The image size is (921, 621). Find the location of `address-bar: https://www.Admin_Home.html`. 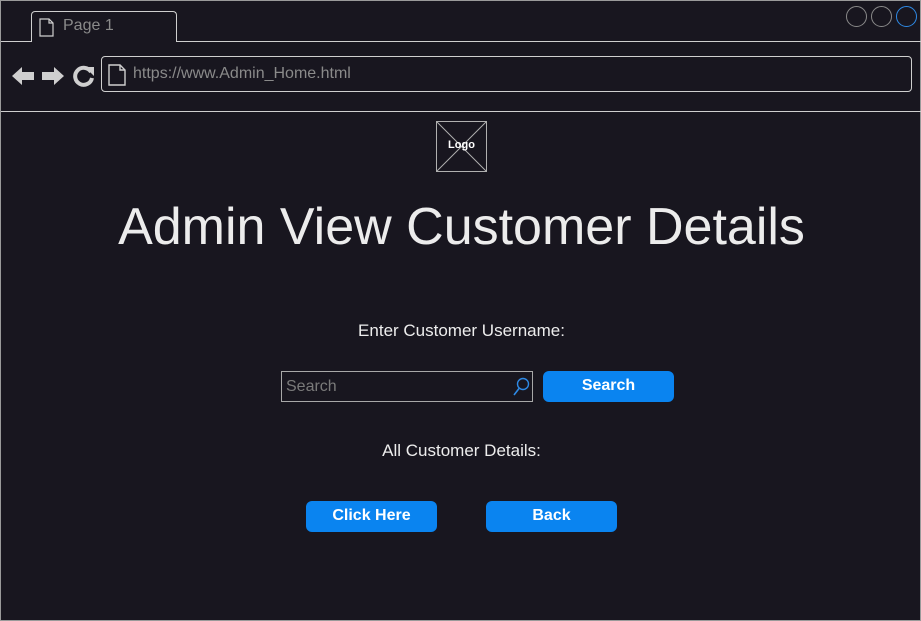

address-bar: https://www.Admin_Home.html is located at coordinates (506, 74).